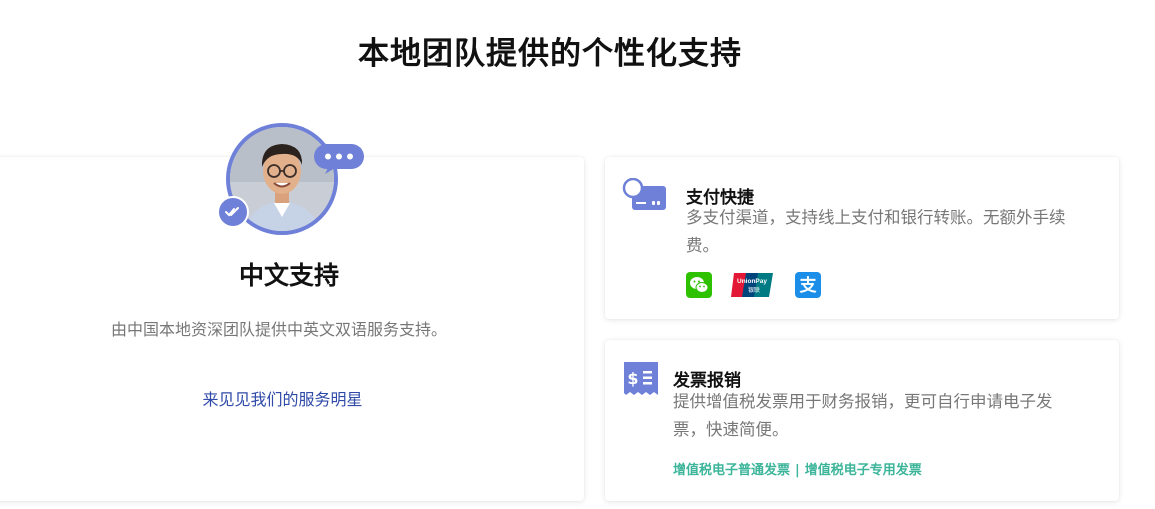 The width and height of the screenshot is (1155, 509). What do you see at coordinates (645, 196) in the screenshot?
I see `payment-card-icon` at bounding box center [645, 196].